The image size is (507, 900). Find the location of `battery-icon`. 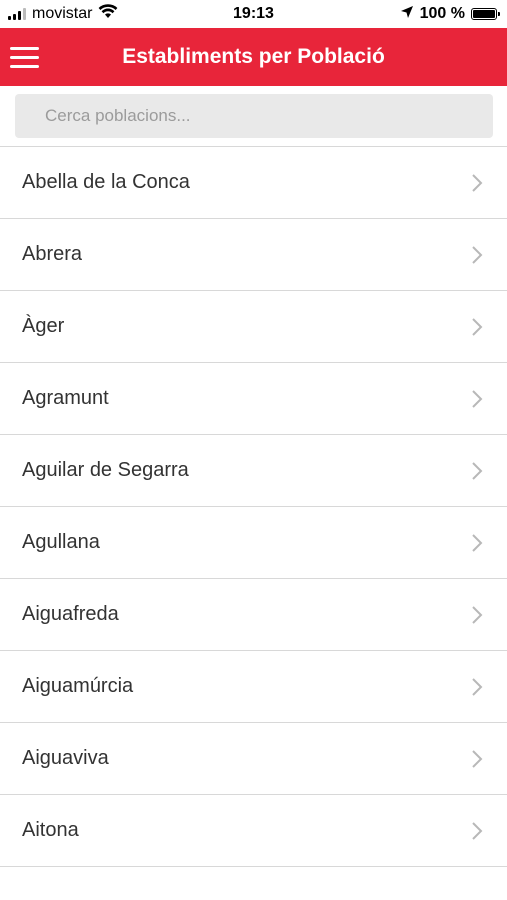

battery-icon is located at coordinates (485, 14).